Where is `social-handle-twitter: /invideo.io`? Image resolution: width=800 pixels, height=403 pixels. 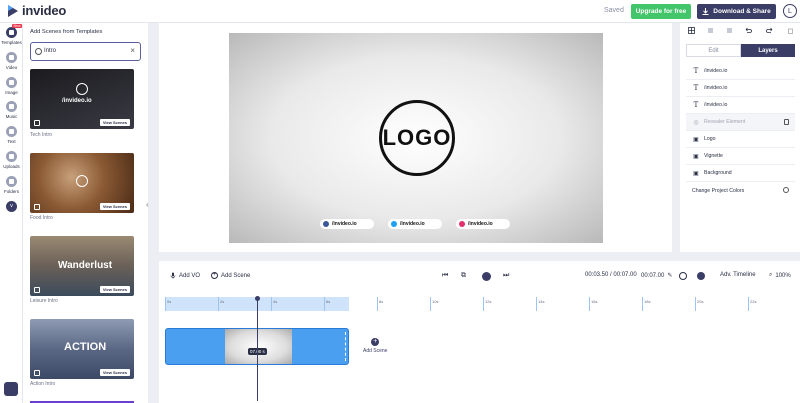 social-handle-twitter: /invideo.io is located at coordinates (415, 224).